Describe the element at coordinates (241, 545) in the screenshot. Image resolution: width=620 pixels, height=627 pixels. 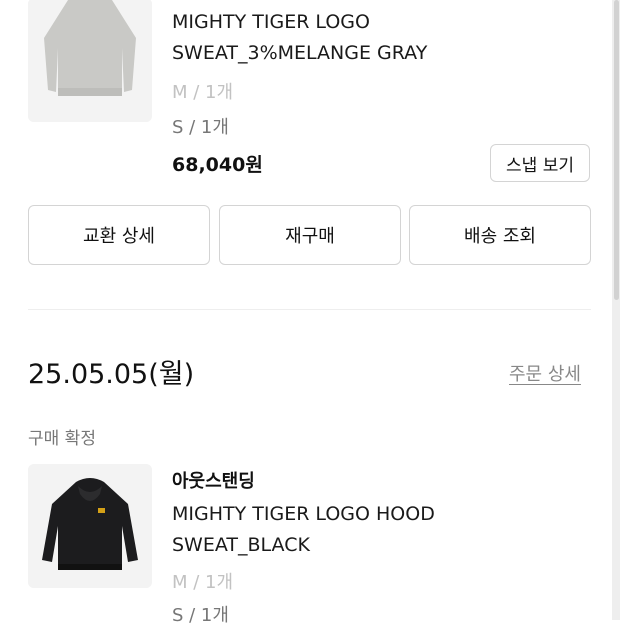
I see `product-name-line2: SWEAT_BLACK` at that location.